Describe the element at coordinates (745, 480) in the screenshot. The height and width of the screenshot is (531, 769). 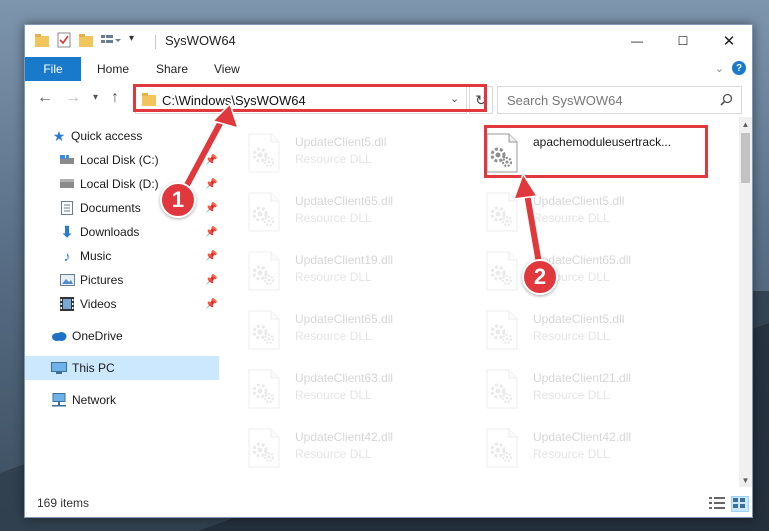
I see `scroll-down-icon: ▼` at that location.